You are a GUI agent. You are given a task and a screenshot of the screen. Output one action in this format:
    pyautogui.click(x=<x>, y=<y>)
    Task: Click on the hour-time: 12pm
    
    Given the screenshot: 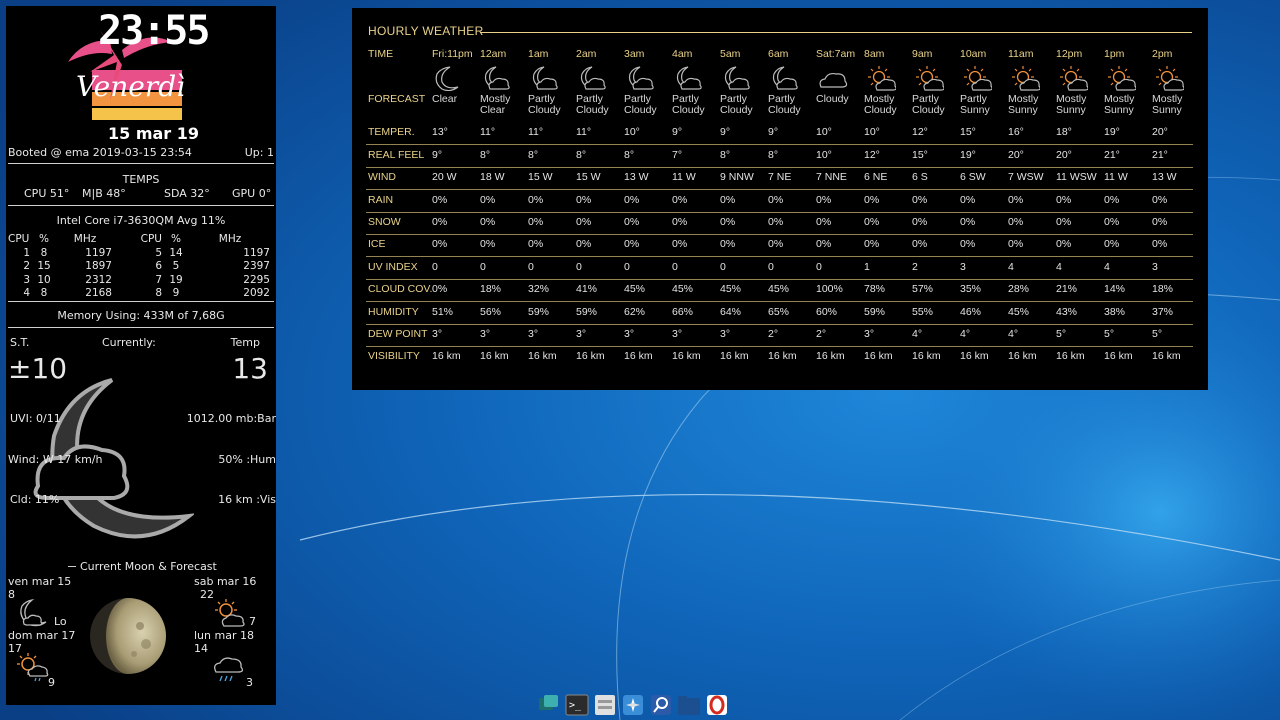 What is the action you would take?
    pyautogui.click(x=1069, y=54)
    